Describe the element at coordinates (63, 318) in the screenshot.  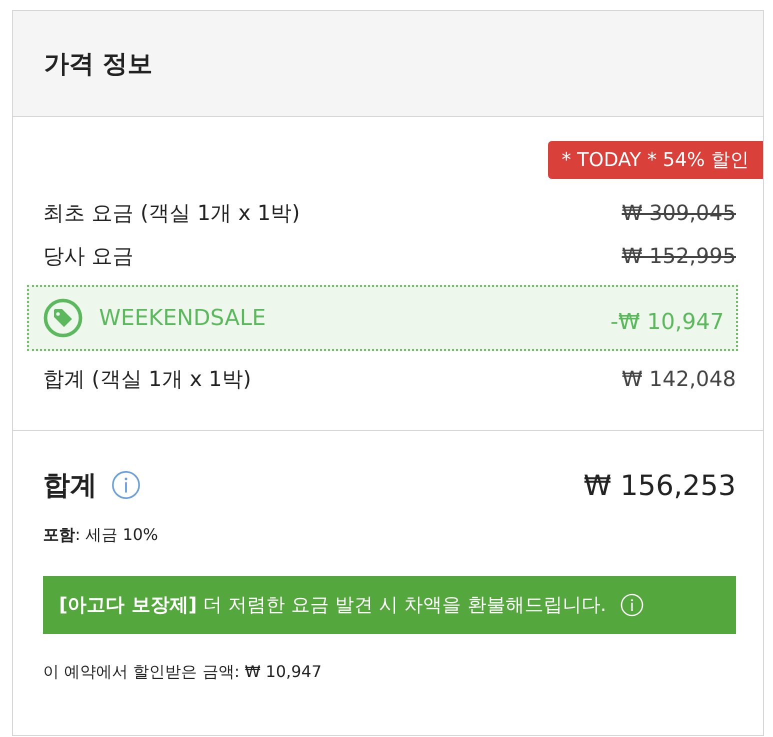
I see `tag-icon` at that location.